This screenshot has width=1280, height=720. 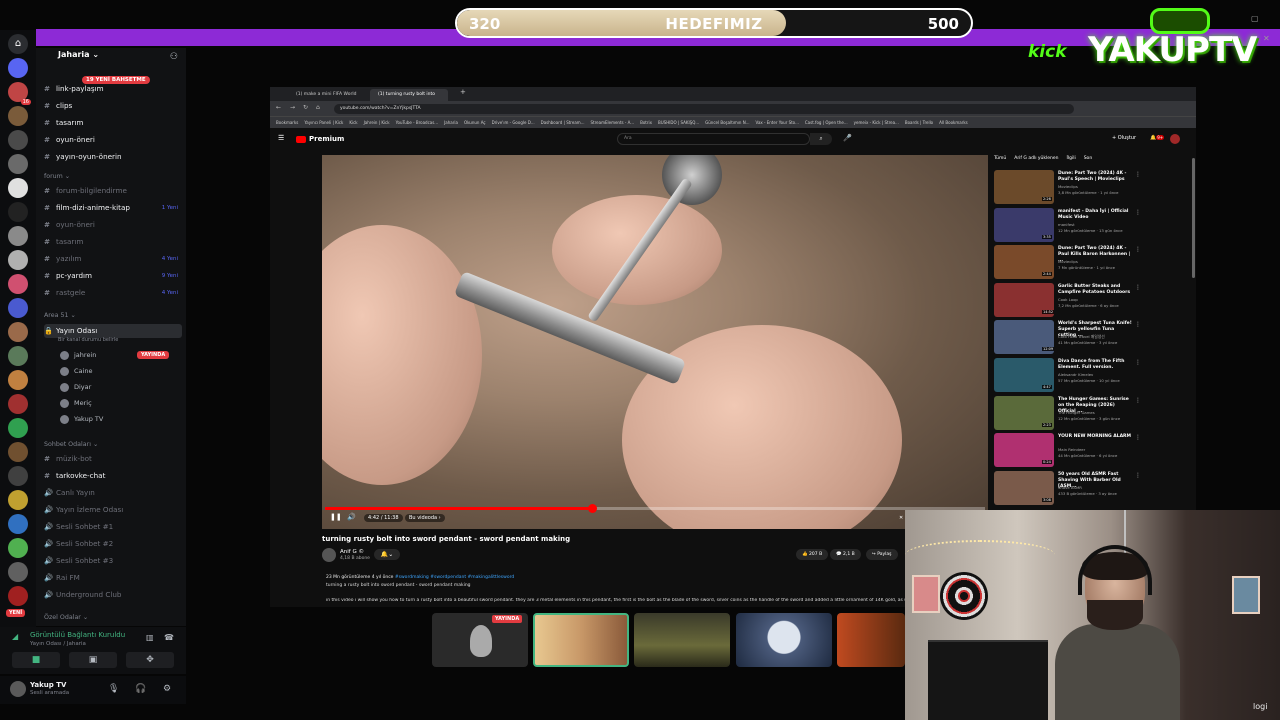 What do you see at coordinates (353, 122) in the screenshot?
I see `bookmark-item: Kick` at bounding box center [353, 122].